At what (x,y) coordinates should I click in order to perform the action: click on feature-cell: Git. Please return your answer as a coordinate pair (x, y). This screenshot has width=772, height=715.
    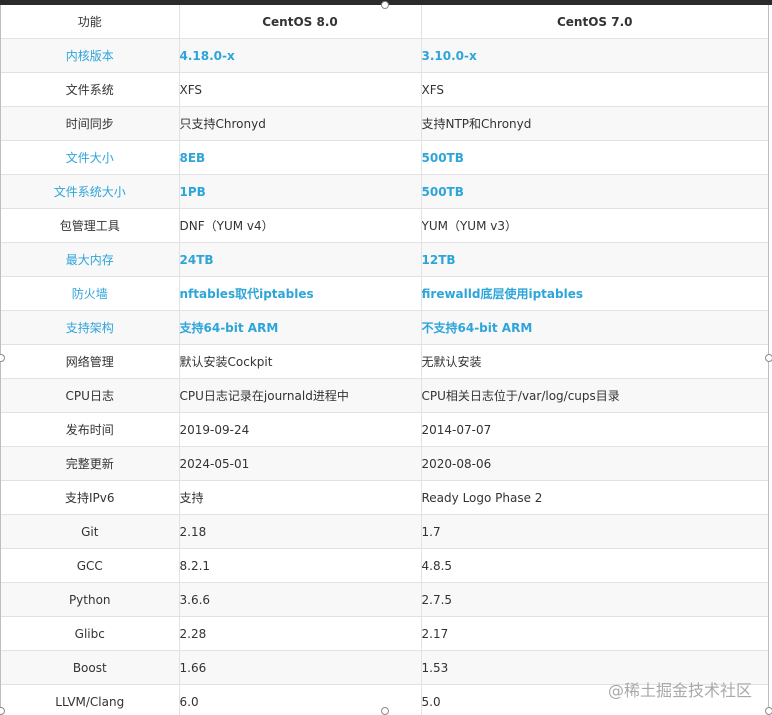
    Looking at the image, I should click on (90, 531).